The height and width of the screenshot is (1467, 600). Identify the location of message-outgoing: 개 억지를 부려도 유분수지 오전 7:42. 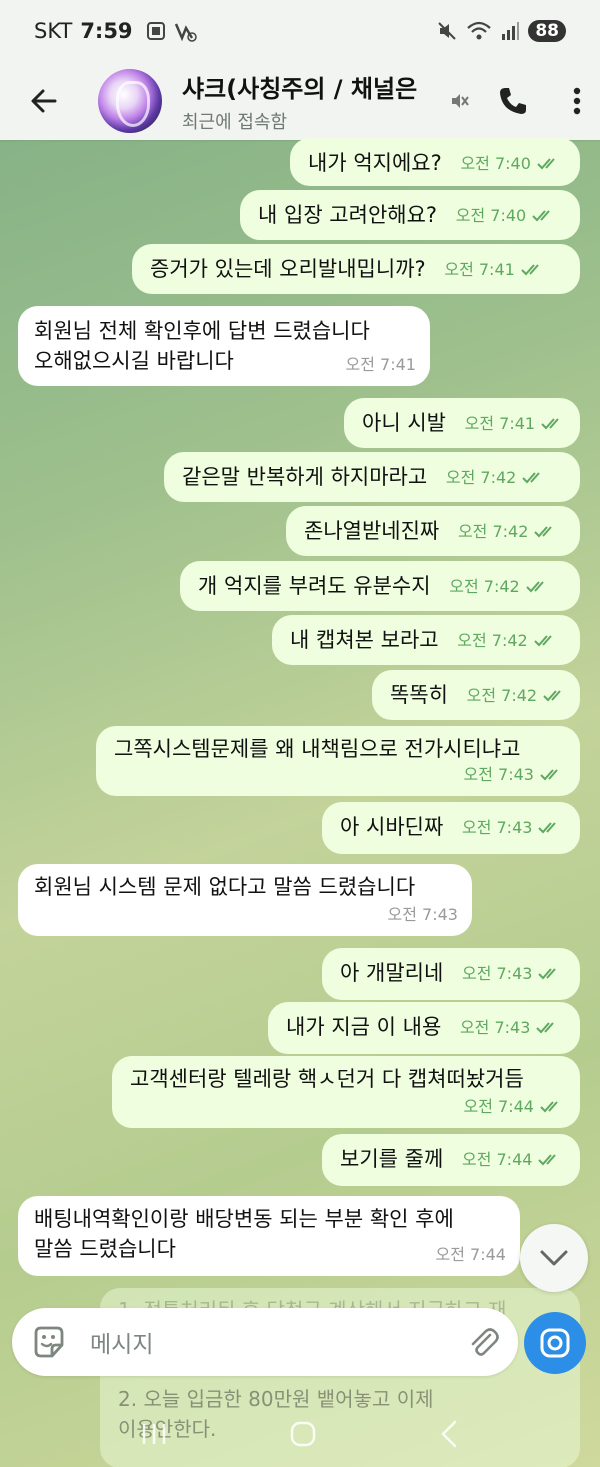
(380, 586).